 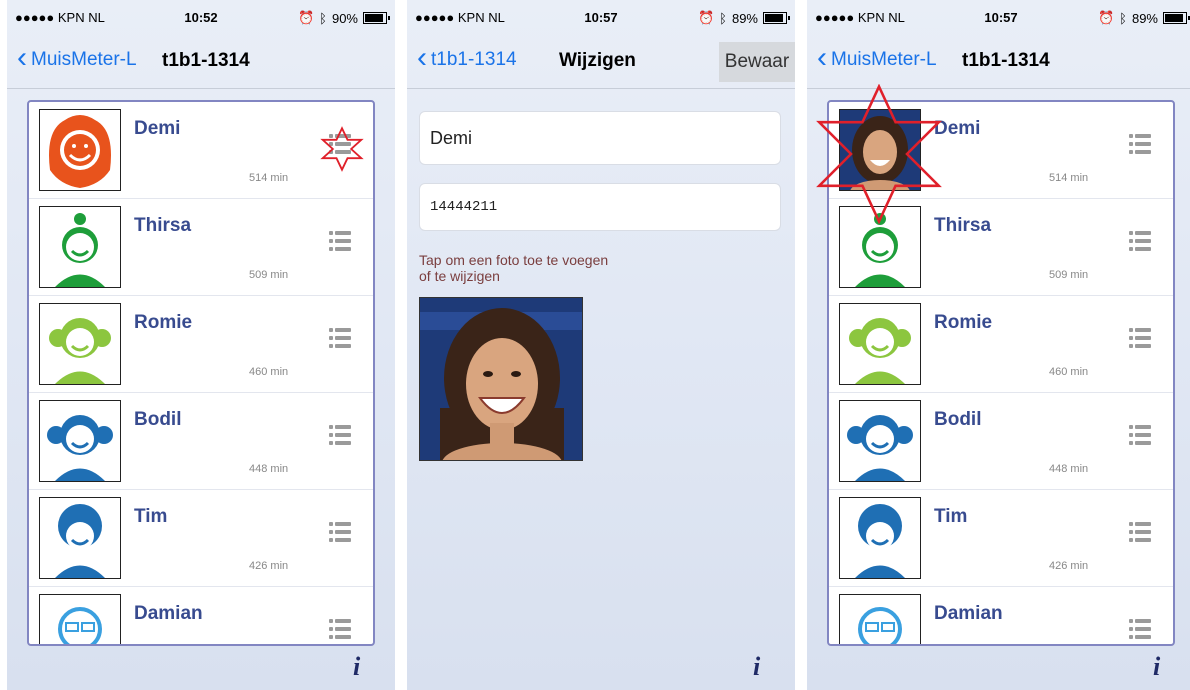 What do you see at coordinates (474, 59) in the screenshot?
I see `back-label: t1b1-1314` at bounding box center [474, 59].